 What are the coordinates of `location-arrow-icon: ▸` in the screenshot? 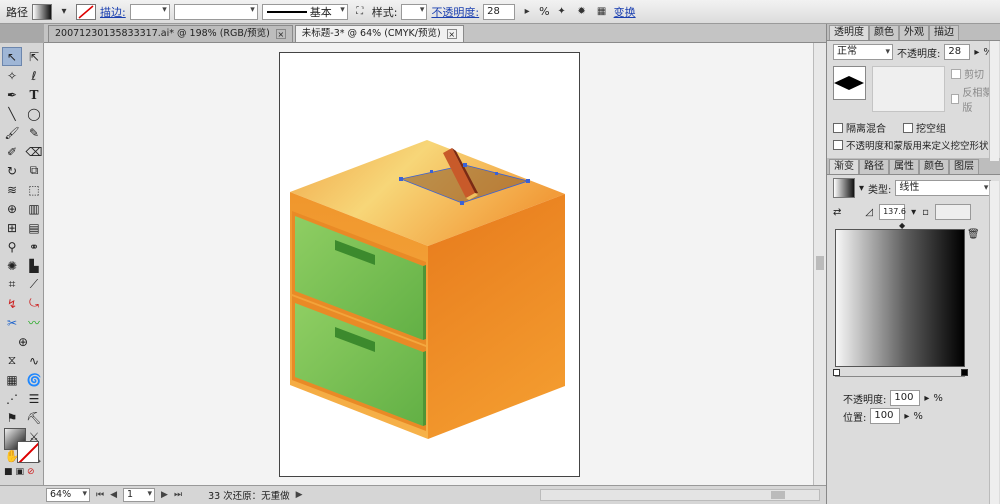 It's located at (906, 416).